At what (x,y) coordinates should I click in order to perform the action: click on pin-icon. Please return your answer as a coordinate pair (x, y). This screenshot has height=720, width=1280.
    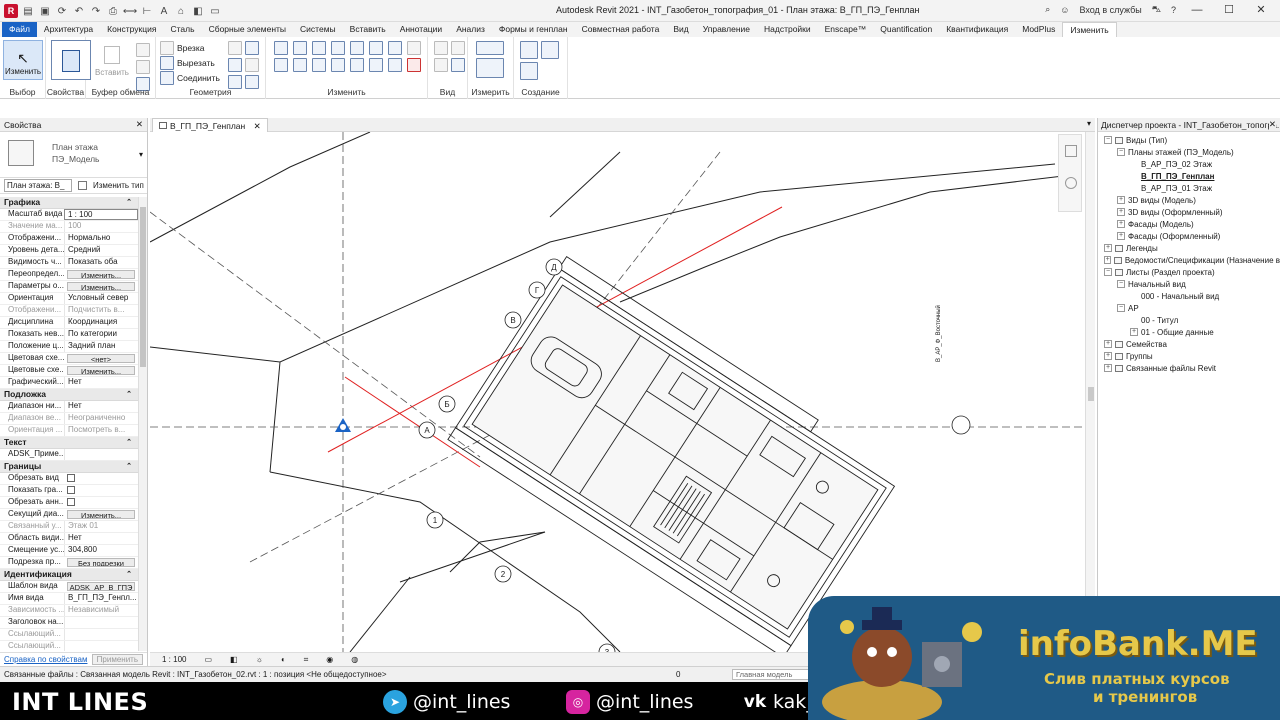
    Looking at the image, I should click on (395, 65).